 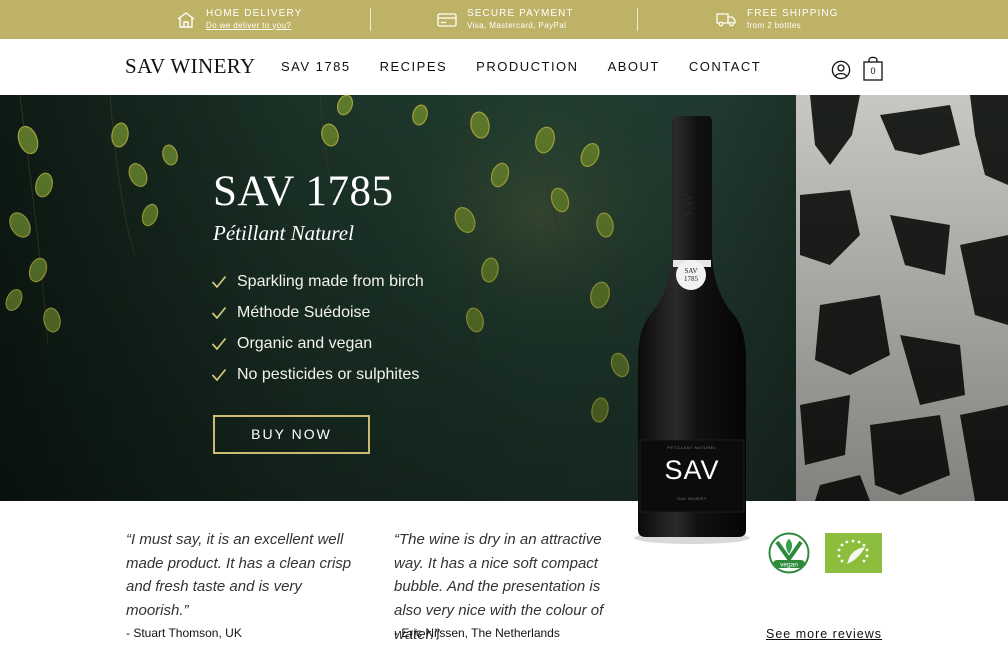 What do you see at coordinates (789, 565) in the screenshot?
I see `vegan-badge-text: vegan` at bounding box center [789, 565].